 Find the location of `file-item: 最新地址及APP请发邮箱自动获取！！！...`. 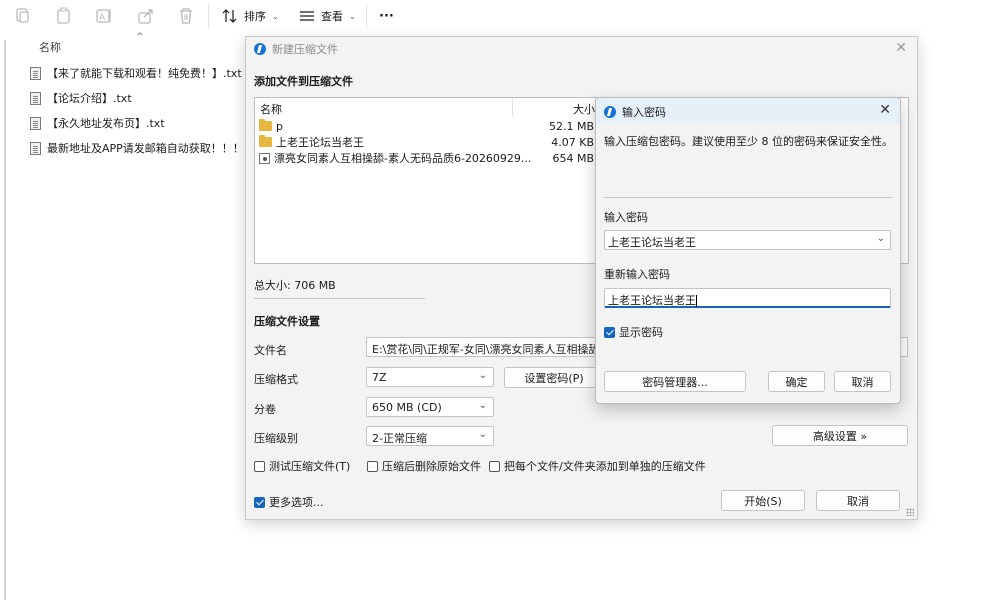

file-item: 最新地址及APP请发邮箱自动获取！！！... is located at coordinates (142, 148).